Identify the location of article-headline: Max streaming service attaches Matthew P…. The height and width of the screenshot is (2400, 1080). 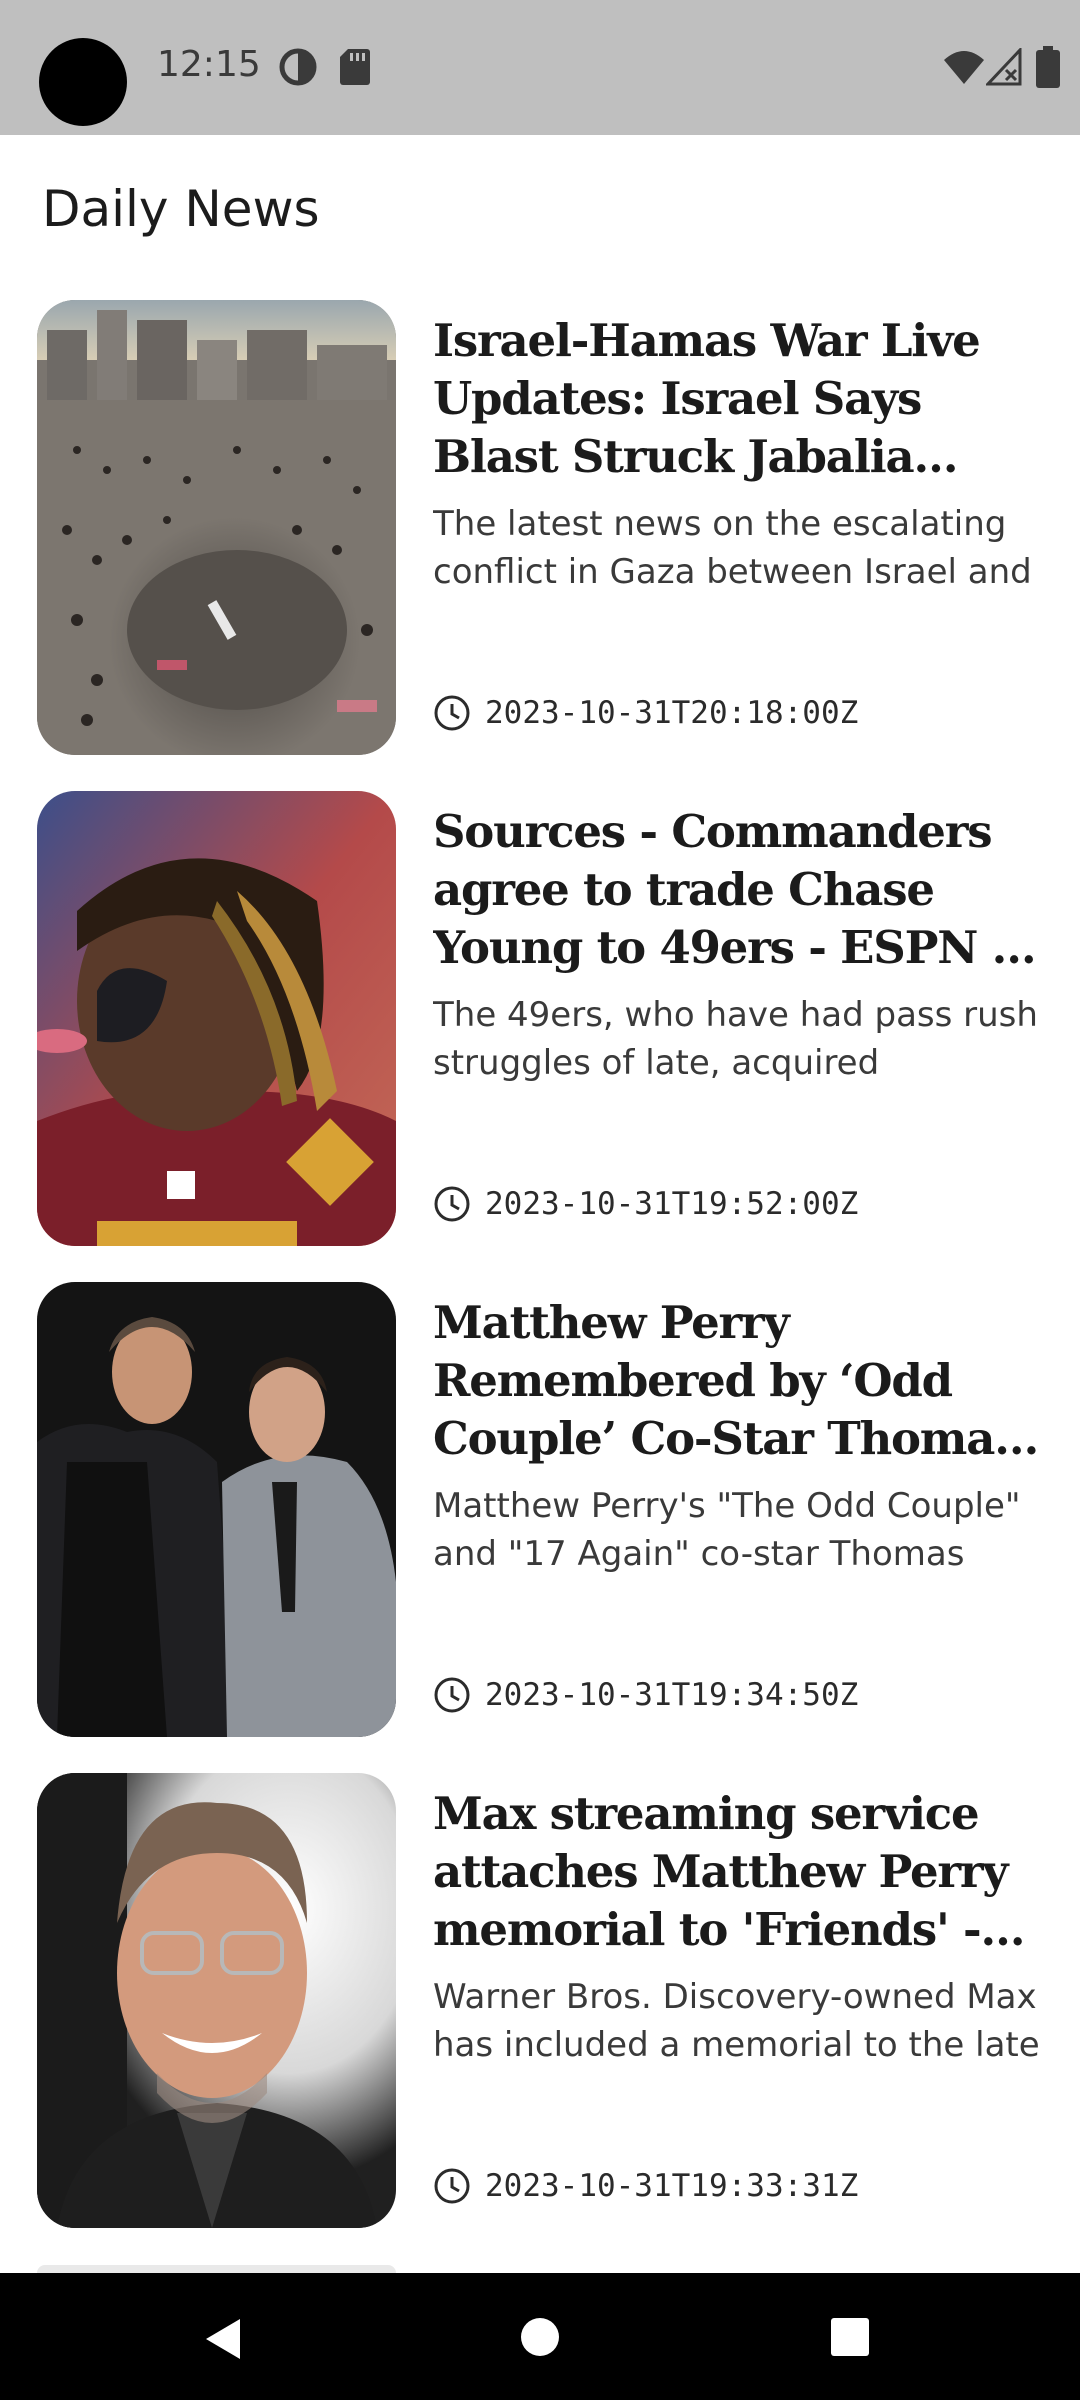
(738, 1872).